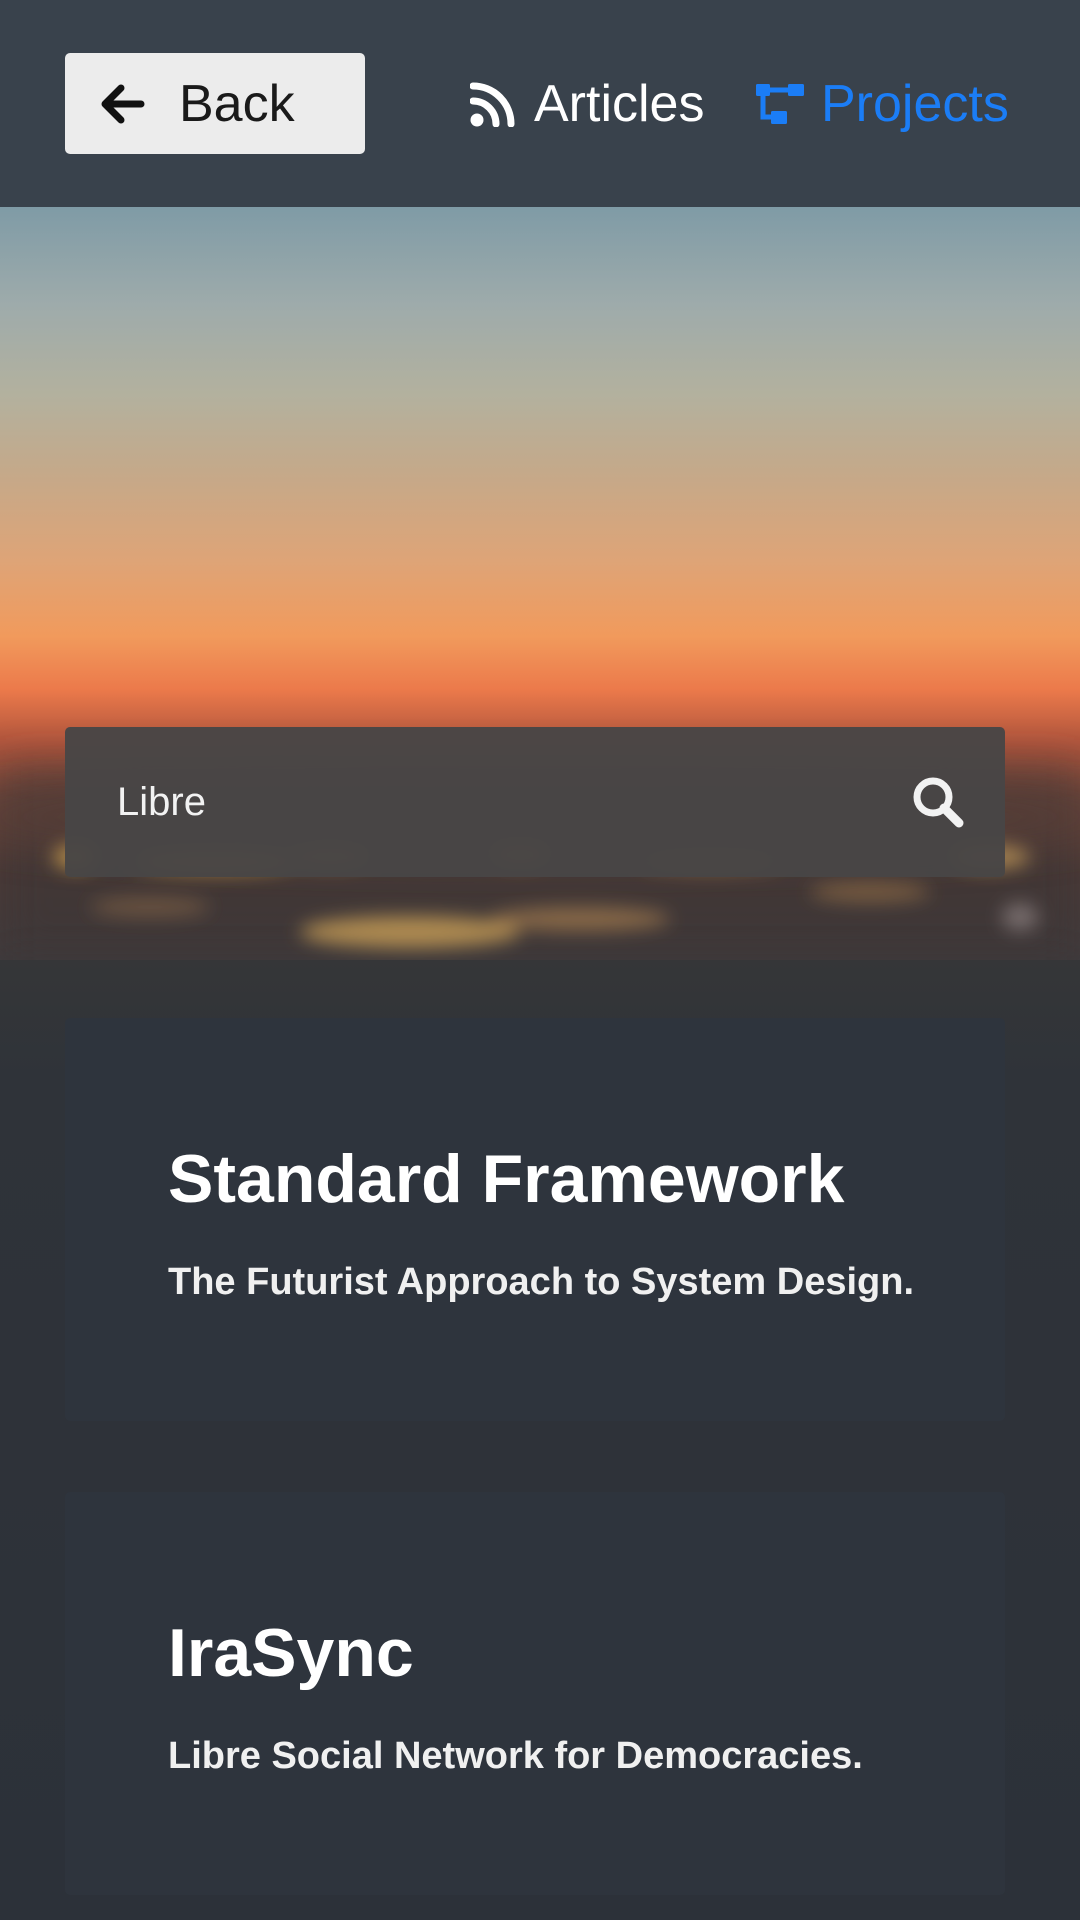 The width and height of the screenshot is (1080, 1920). I want to click on project-description: The Futurist Approach to System Design., so click(541, 1282).